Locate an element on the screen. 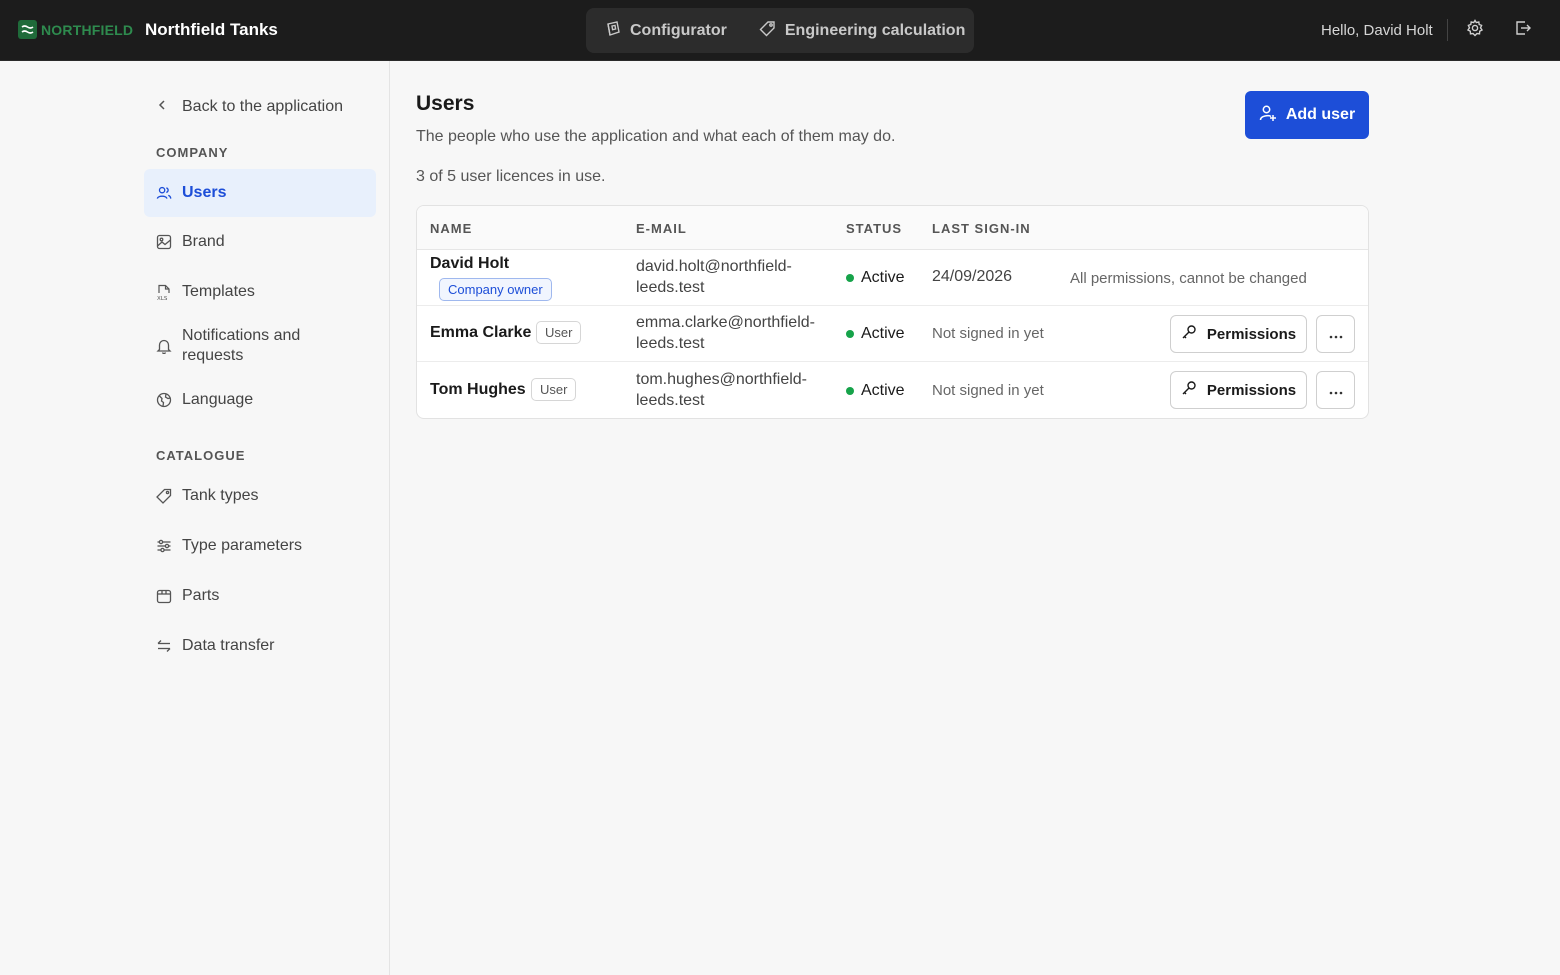 The width and height of the screenshot is (1560, 975). back-to-application-link: Back to the application is located at coordinates (249, 107).